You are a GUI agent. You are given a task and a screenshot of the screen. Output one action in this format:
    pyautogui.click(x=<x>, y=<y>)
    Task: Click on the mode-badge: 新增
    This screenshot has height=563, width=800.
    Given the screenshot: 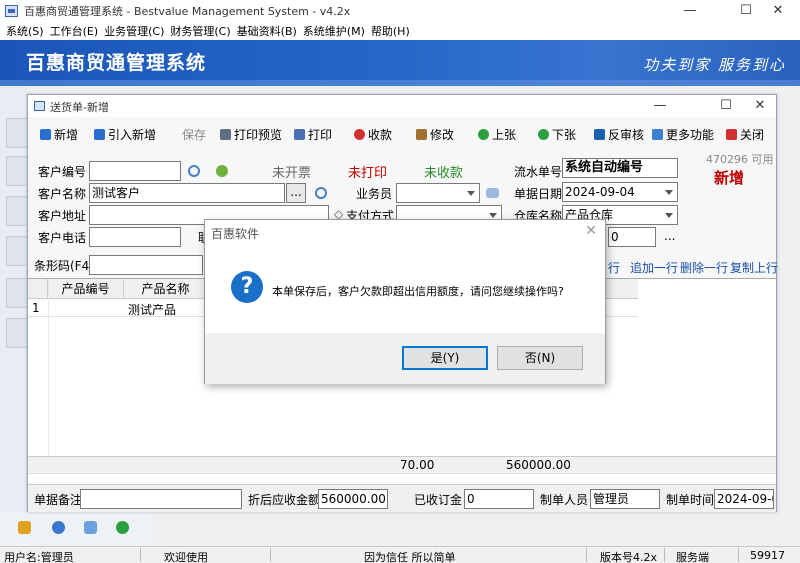 What is the action you would take?
    pyautogui.click(x=729, y=178)
    